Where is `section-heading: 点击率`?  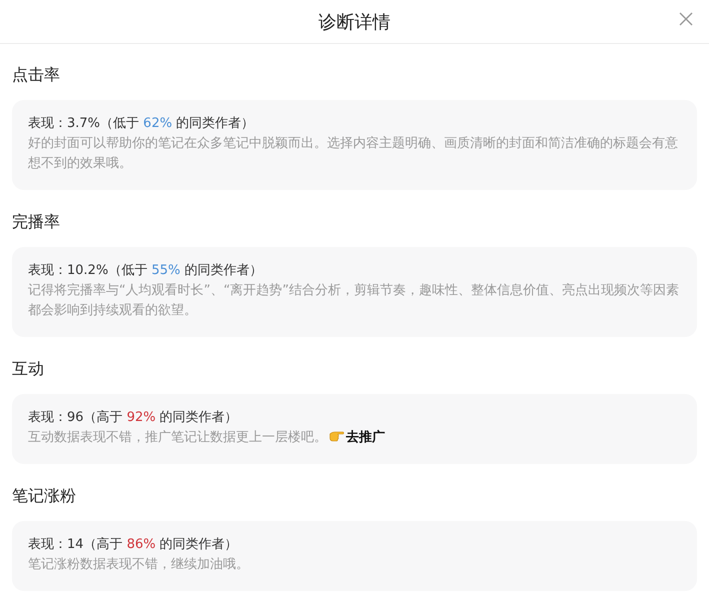
section-heading: 点击率 is located at coordinates (36, 75).